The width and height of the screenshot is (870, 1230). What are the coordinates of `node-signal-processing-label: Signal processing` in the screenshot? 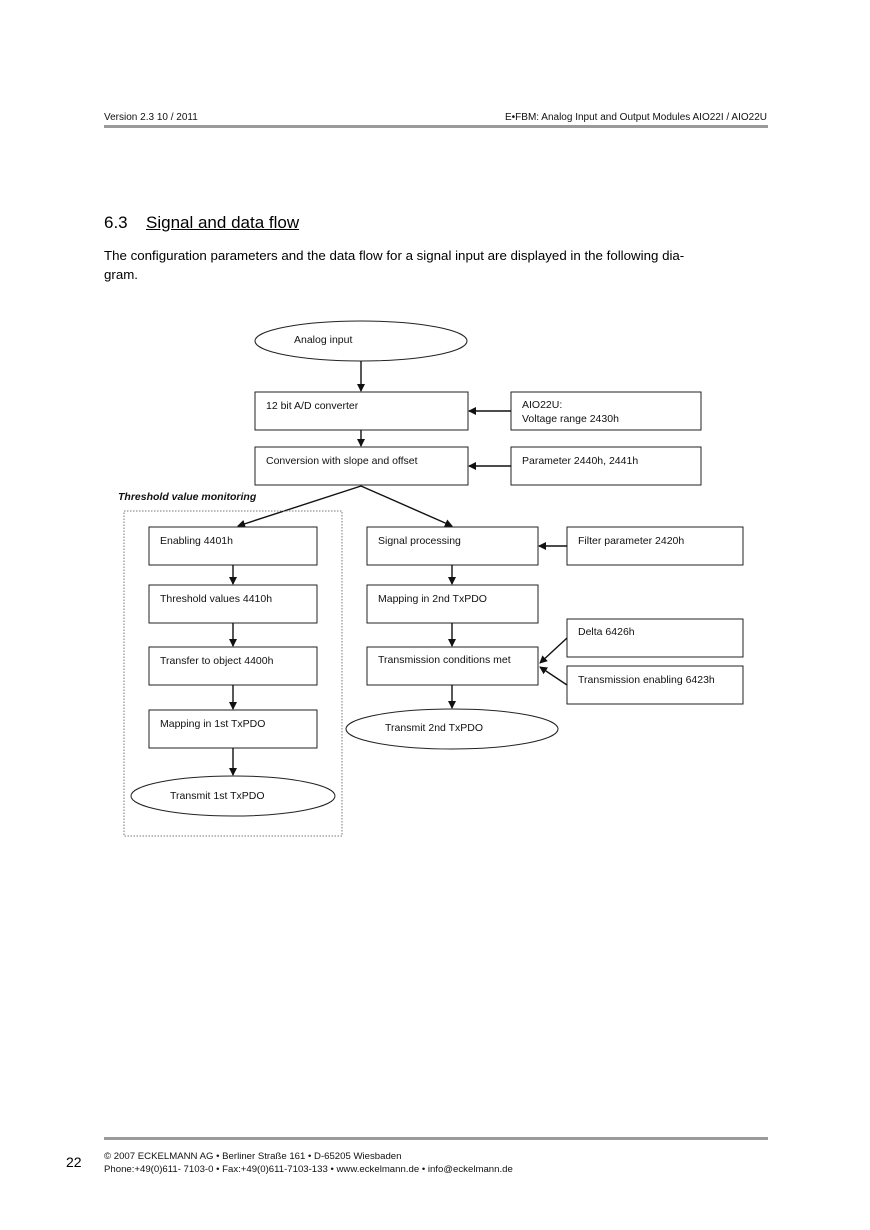 It's located at (419, 541).